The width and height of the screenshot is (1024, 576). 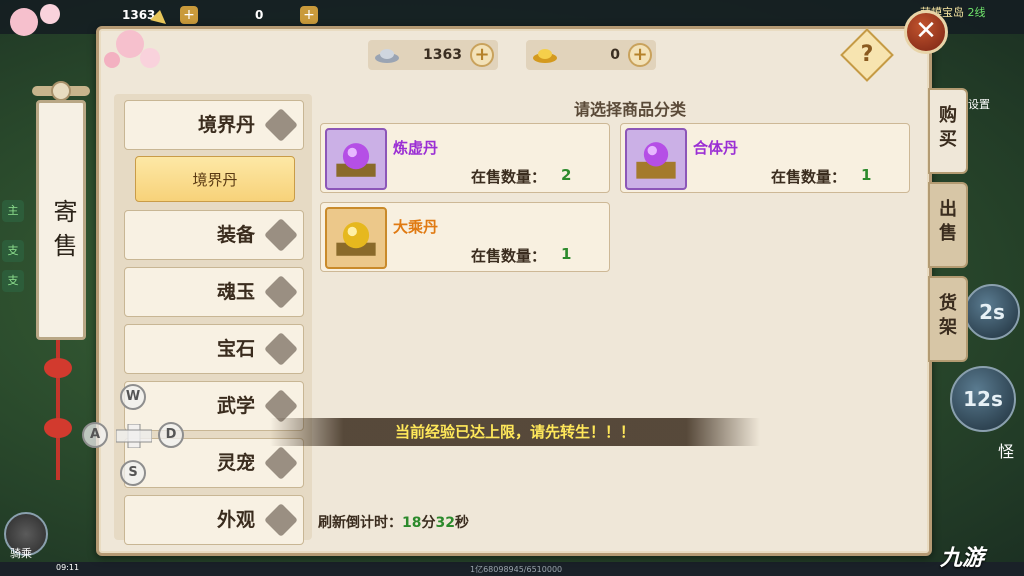 I want to click on category-label: 宝石, so click(x=235, y=349).